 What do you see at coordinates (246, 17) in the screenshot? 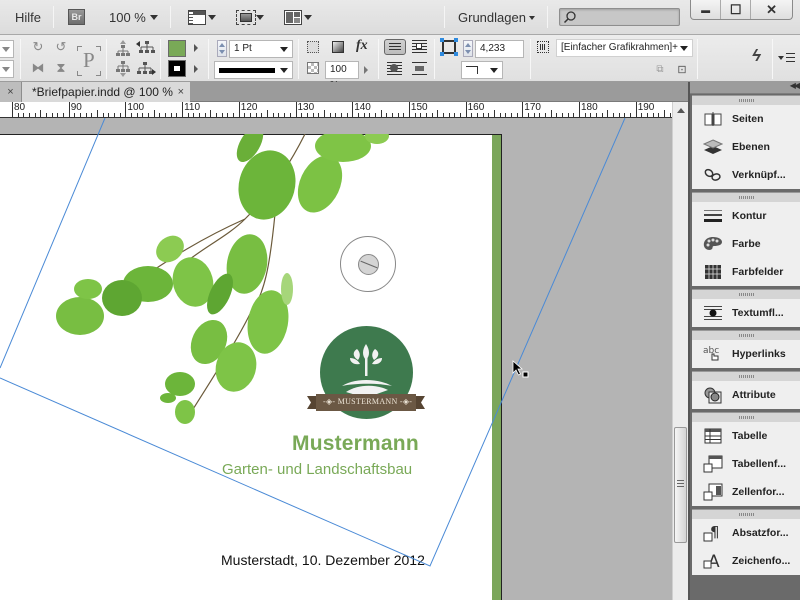
I see `screen-mode-icon` at bounding box center [246, 17].